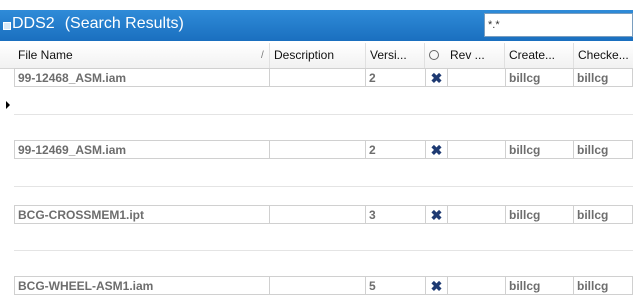 This screenshot has height=296, width=633. I want to click on table-row: 99-12468_ASM.iam 2 ✖ billcg billcg, so click(323, 77).